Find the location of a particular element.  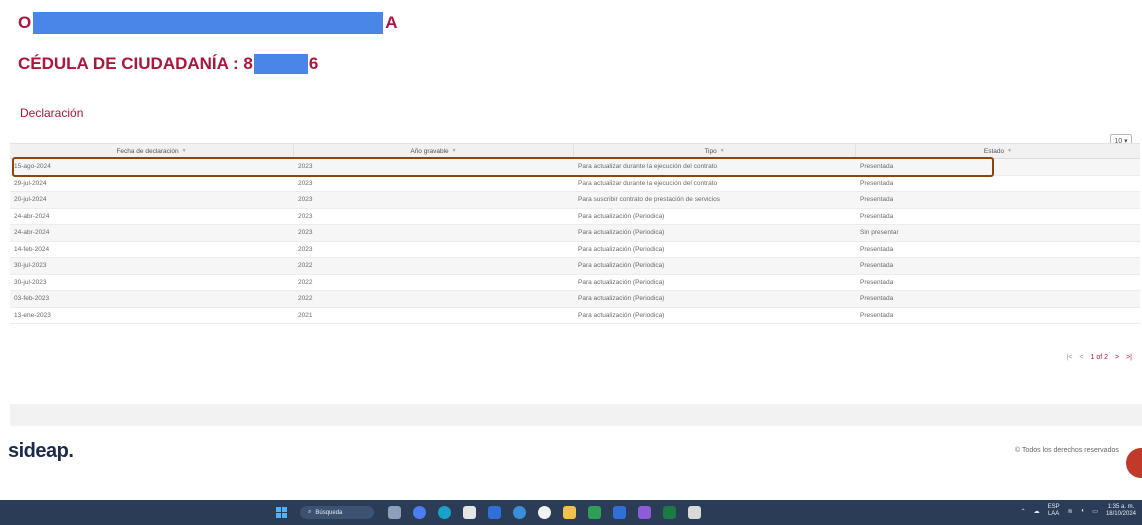

taskbar-search-placeholder: Búsqueda is located at coordinates (329, 512).